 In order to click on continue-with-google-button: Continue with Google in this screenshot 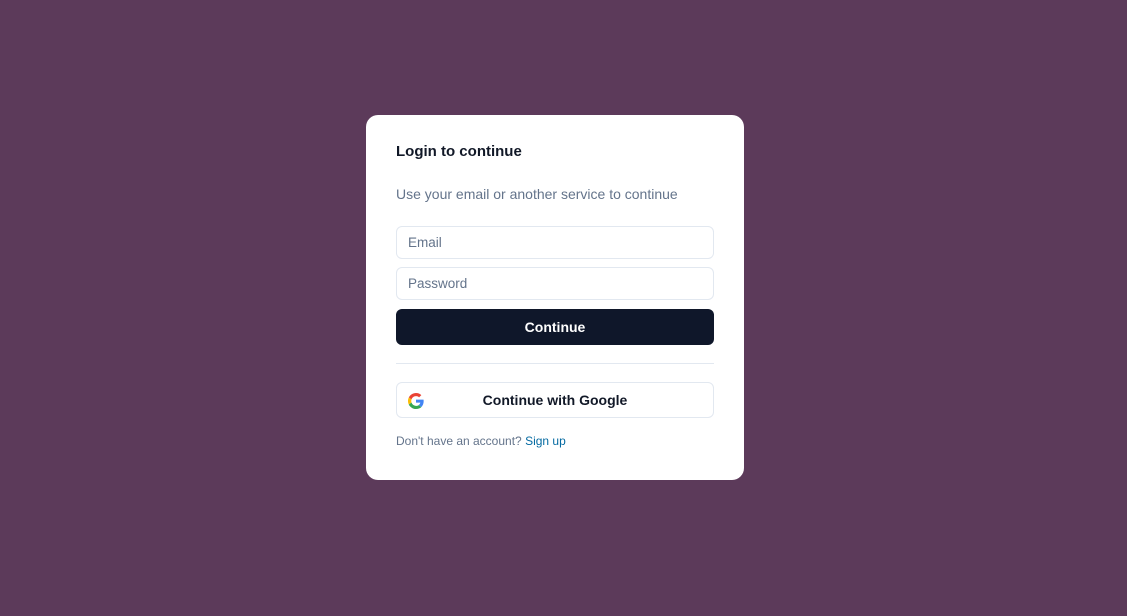, I will do `click(555, 400)`.